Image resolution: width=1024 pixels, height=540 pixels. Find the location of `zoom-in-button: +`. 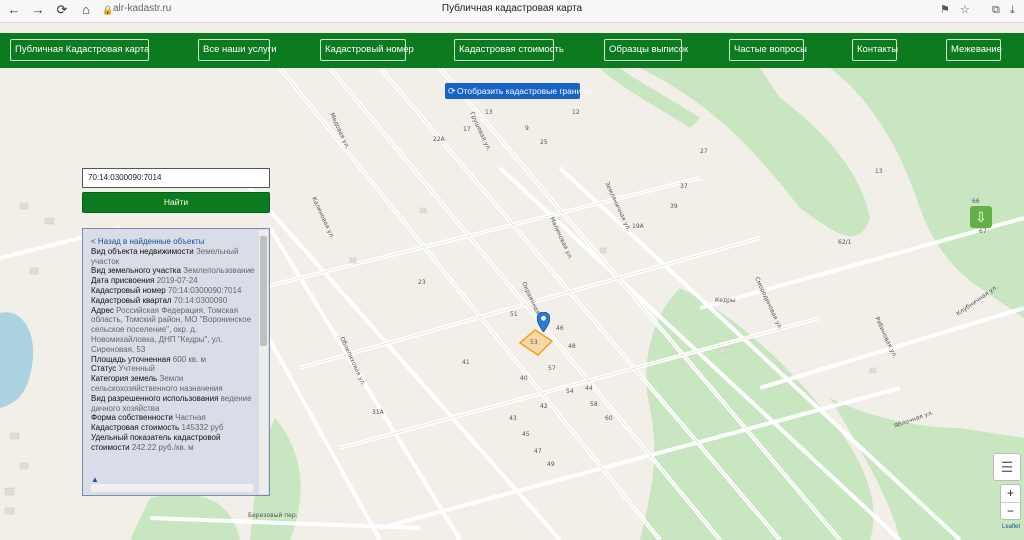

zoom-in-button: + is located at coordinates (1010, 493).